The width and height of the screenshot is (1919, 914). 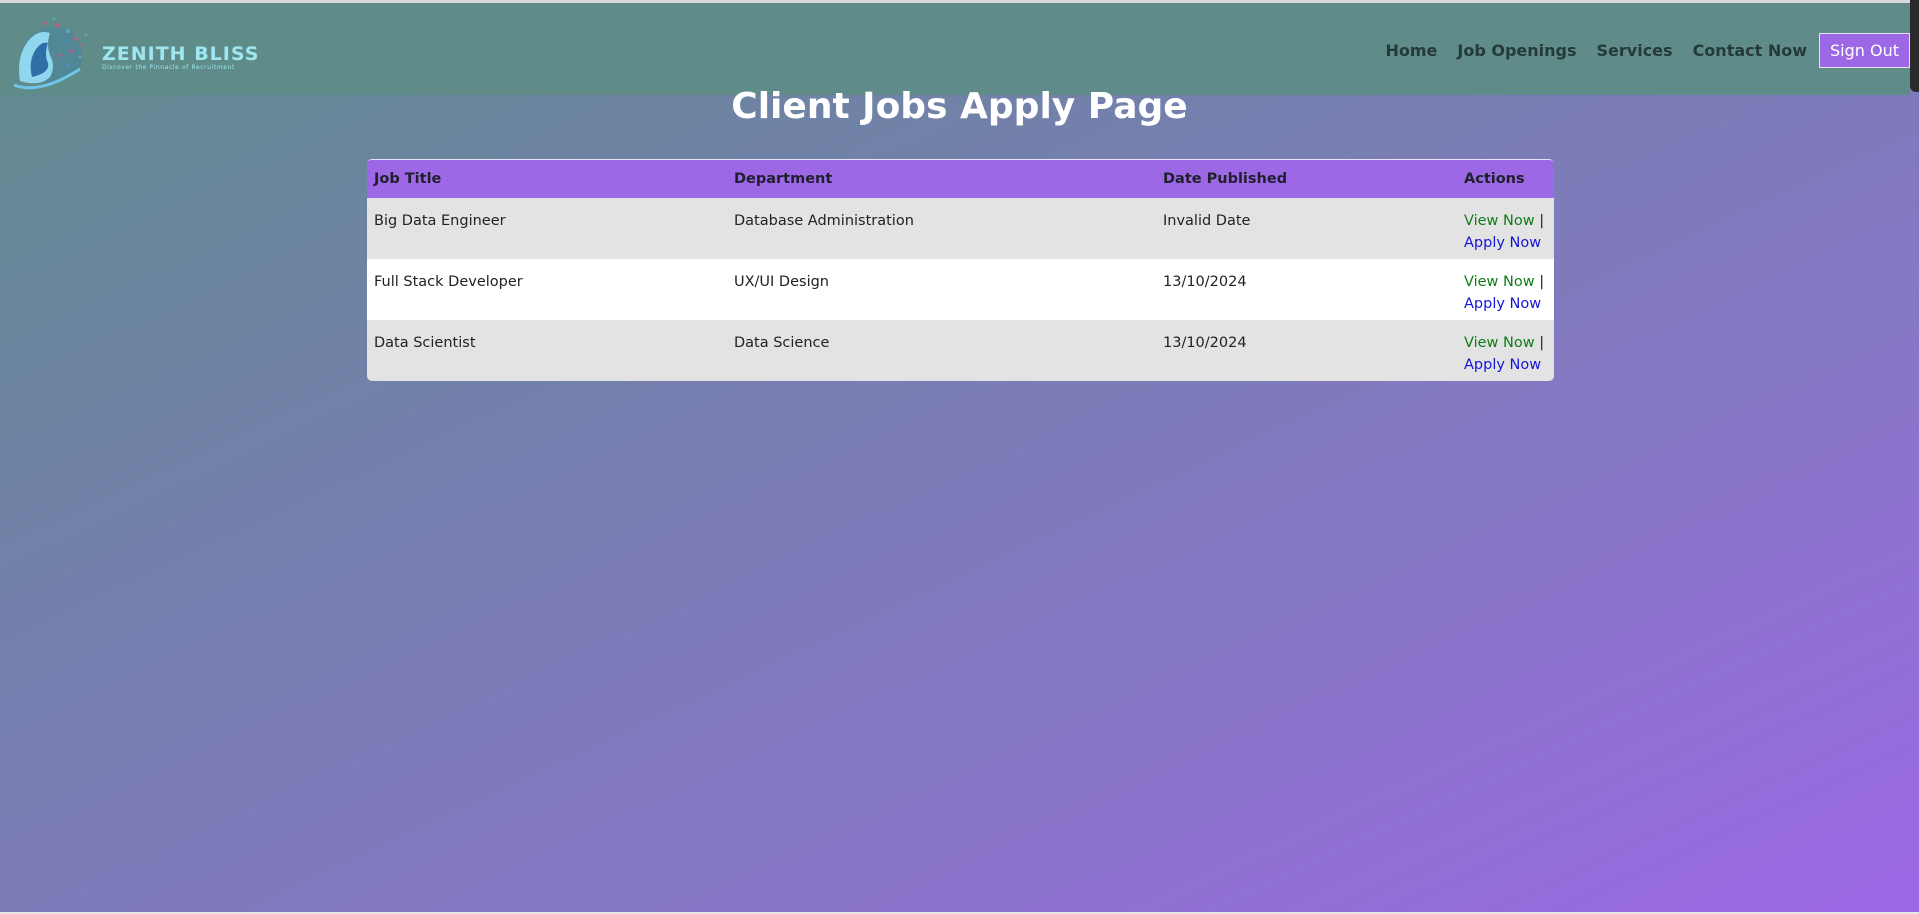 What do you see at coordinates (448, 282) in the screenshot?
I see `cell-job-title: Full Stack Developer` at bounding box center [448, 282].